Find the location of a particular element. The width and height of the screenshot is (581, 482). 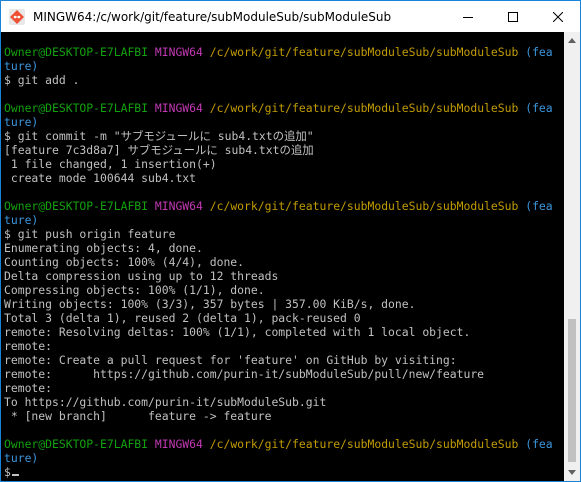

output-line: 1 file changed, 1 insertion(+) is located at coordinates (110, 164).